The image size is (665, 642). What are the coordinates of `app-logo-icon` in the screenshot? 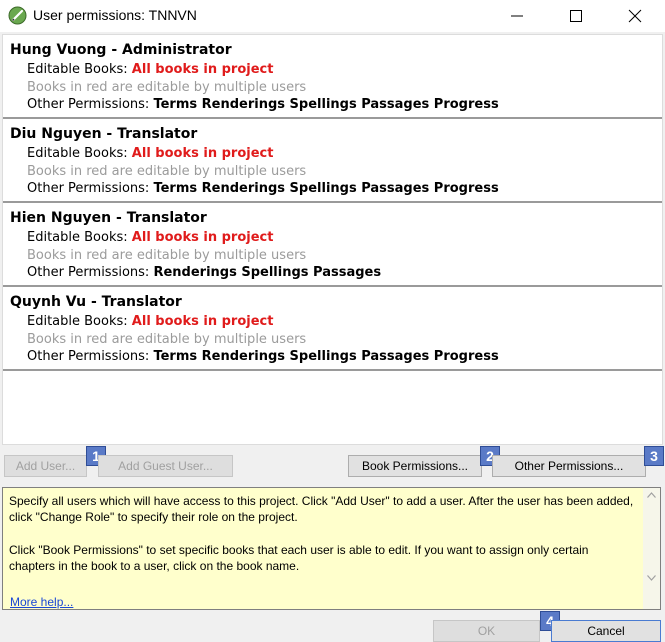 It's located at (17, 15).